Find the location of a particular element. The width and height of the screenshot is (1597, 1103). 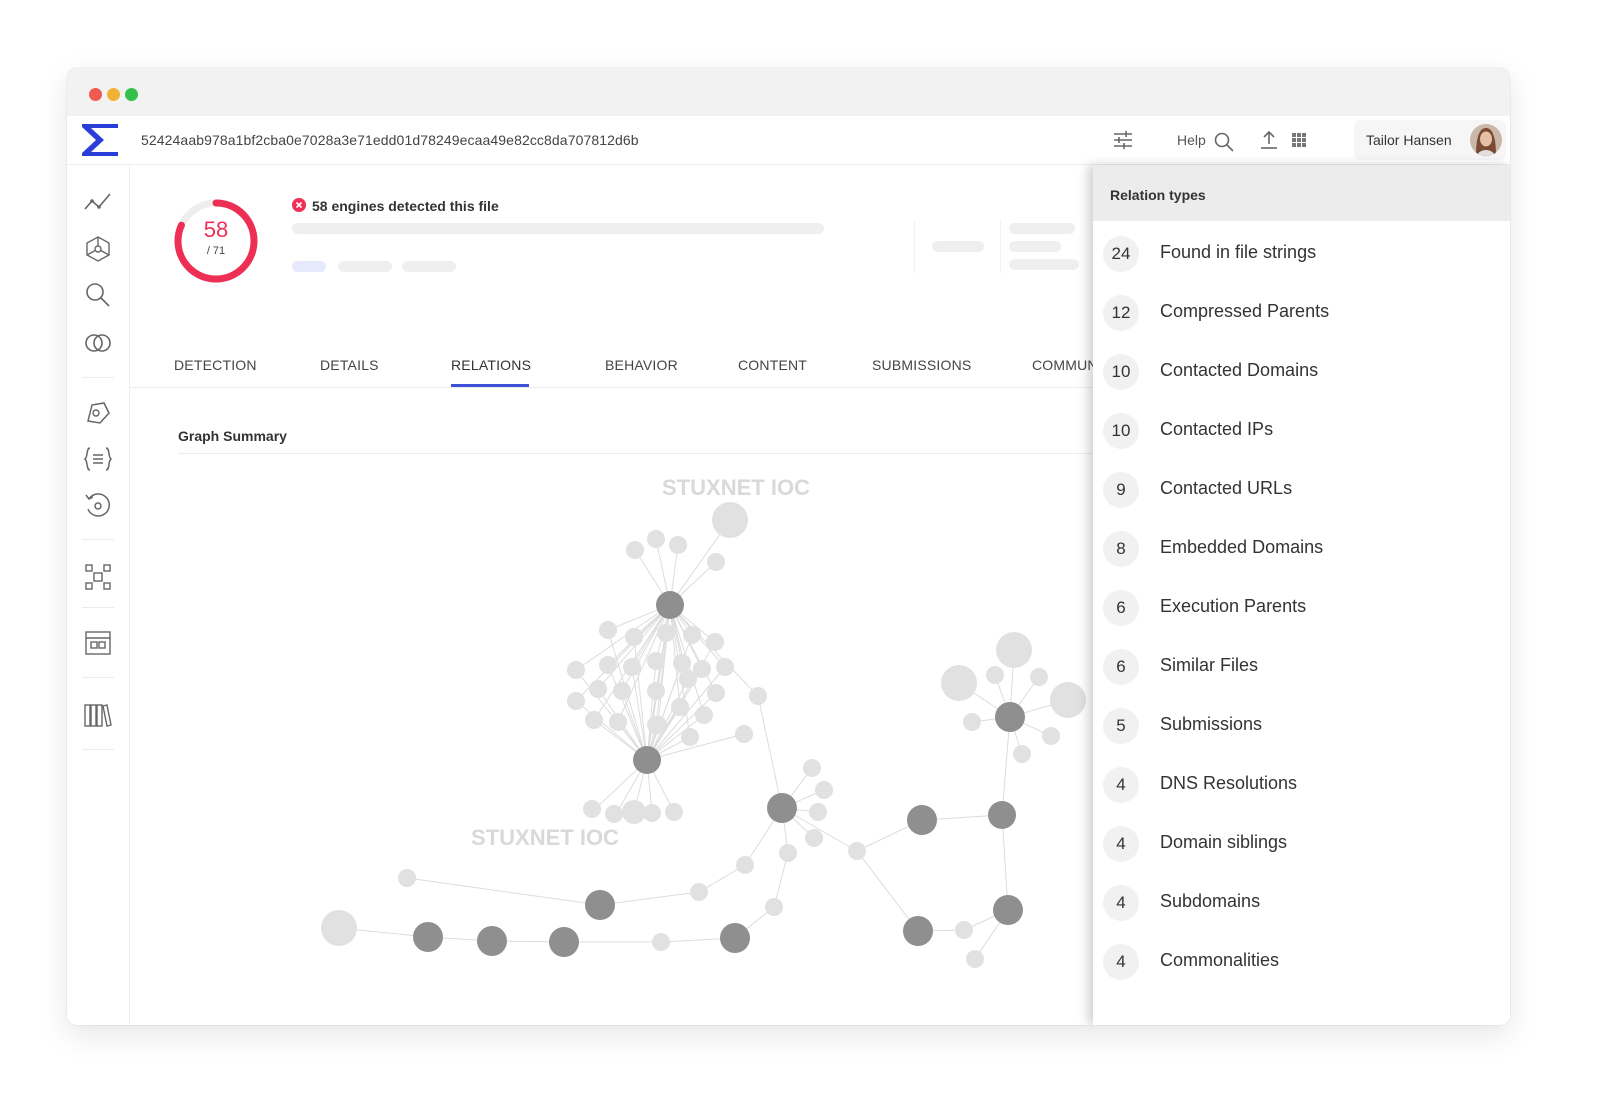

tab-details: DETAILS is located at coordinates (349, 365).